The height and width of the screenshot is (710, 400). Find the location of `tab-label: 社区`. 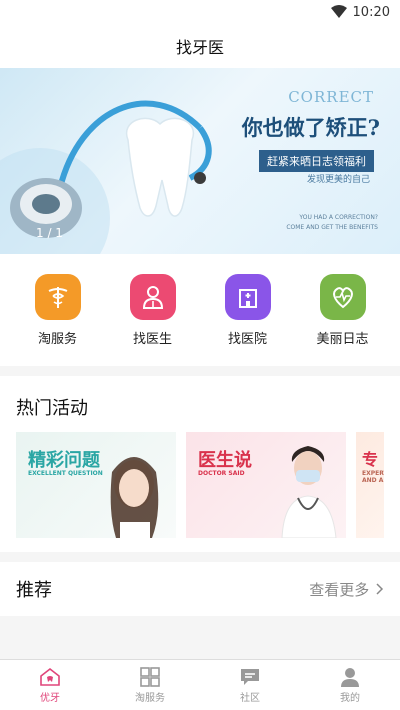

tab-label: 社区 is located at coordinates (250, 698).